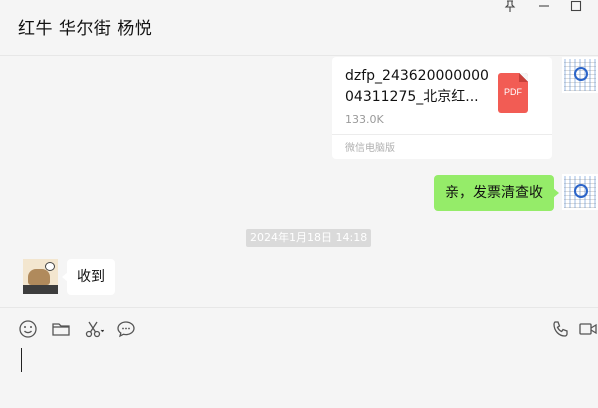 This screenshot has height=408, width=598. Describe the element at coordinates (61, 329) in the screenshot. I see `folder-icon` at that location.